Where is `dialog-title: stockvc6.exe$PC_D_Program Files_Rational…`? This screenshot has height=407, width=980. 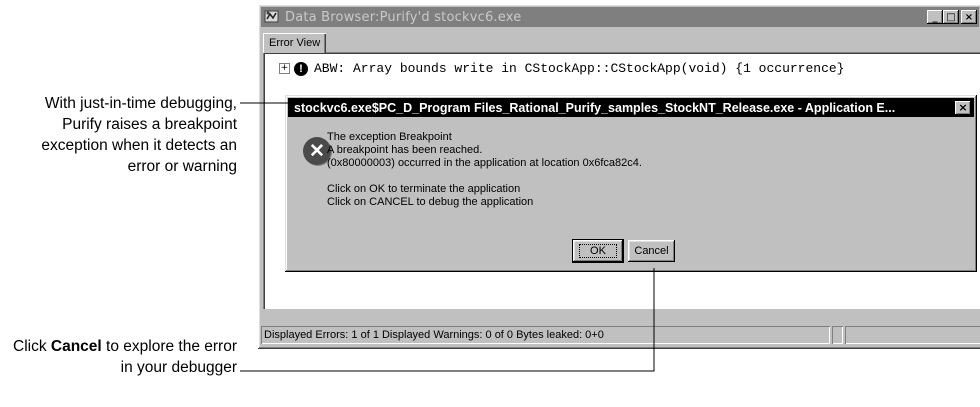
dialog-title: stockvc6.exe$PC_D_Program Files_Rational… is located at coordinates (595, 107).